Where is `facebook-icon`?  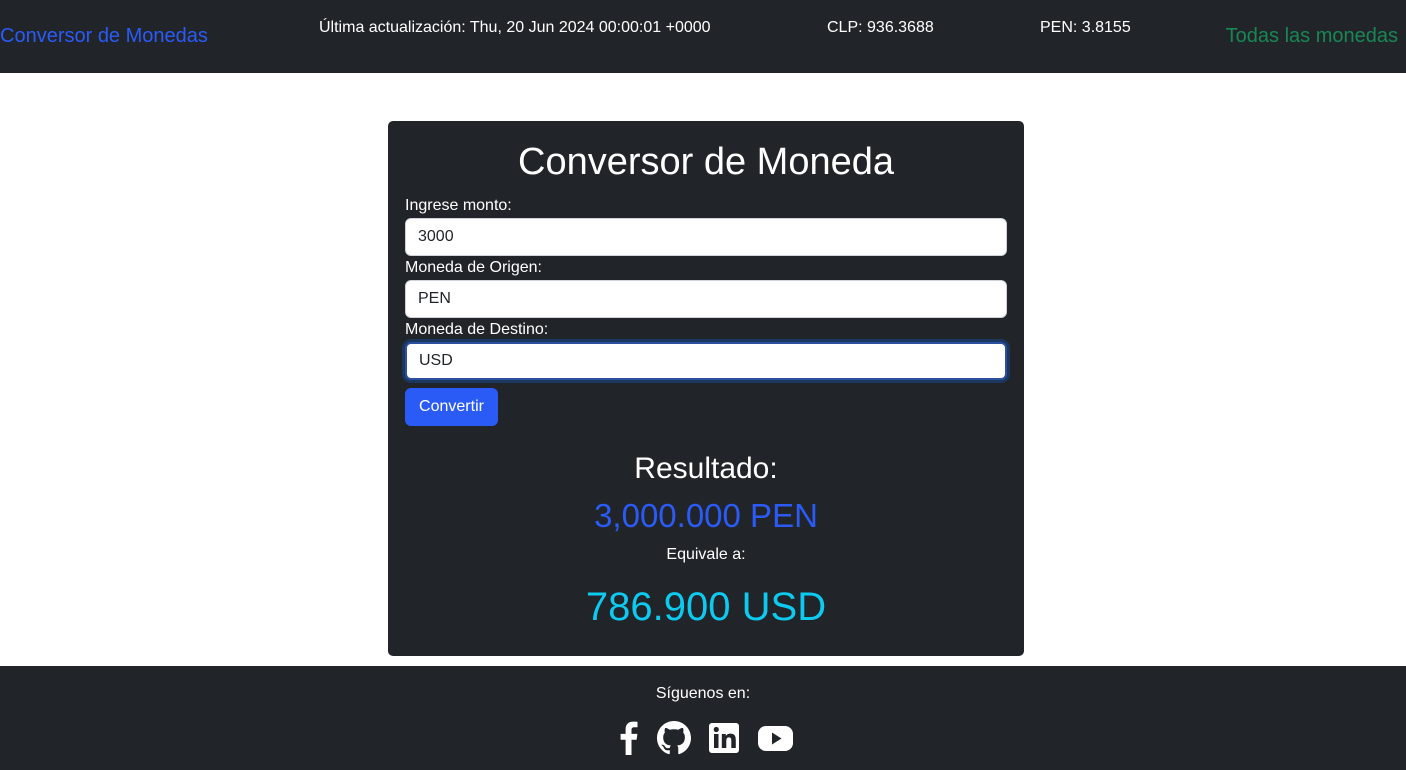
facebook-icon is located at coordinates (628, 738).